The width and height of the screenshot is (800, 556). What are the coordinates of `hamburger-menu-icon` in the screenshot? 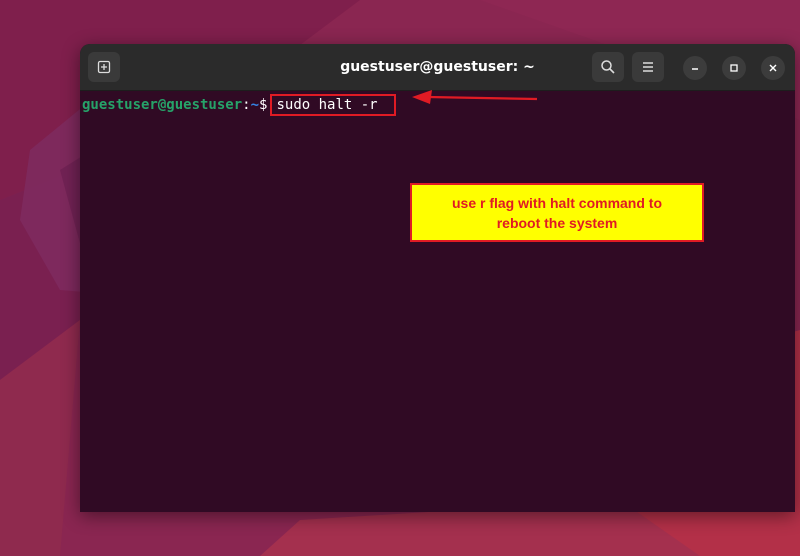 It's located at (648, 67).